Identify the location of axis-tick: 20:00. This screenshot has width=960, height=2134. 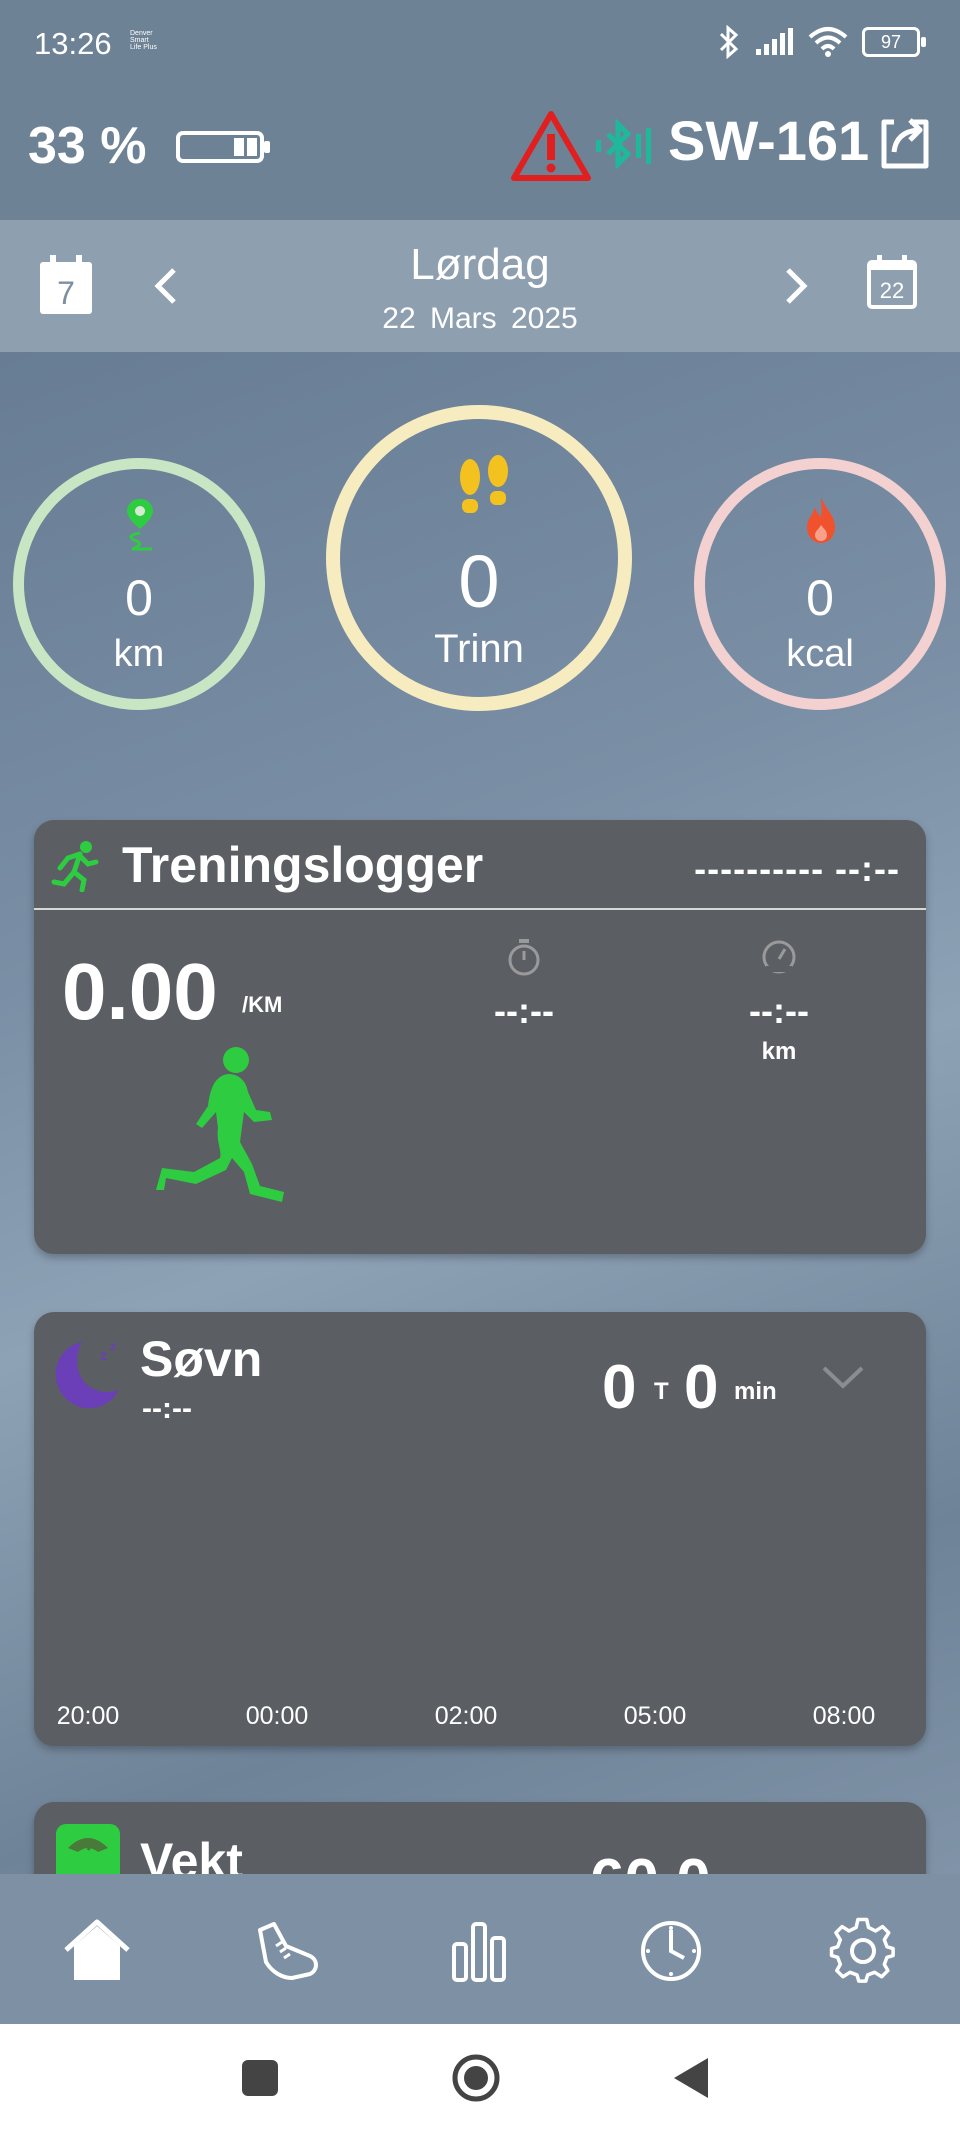
(88, 1716).